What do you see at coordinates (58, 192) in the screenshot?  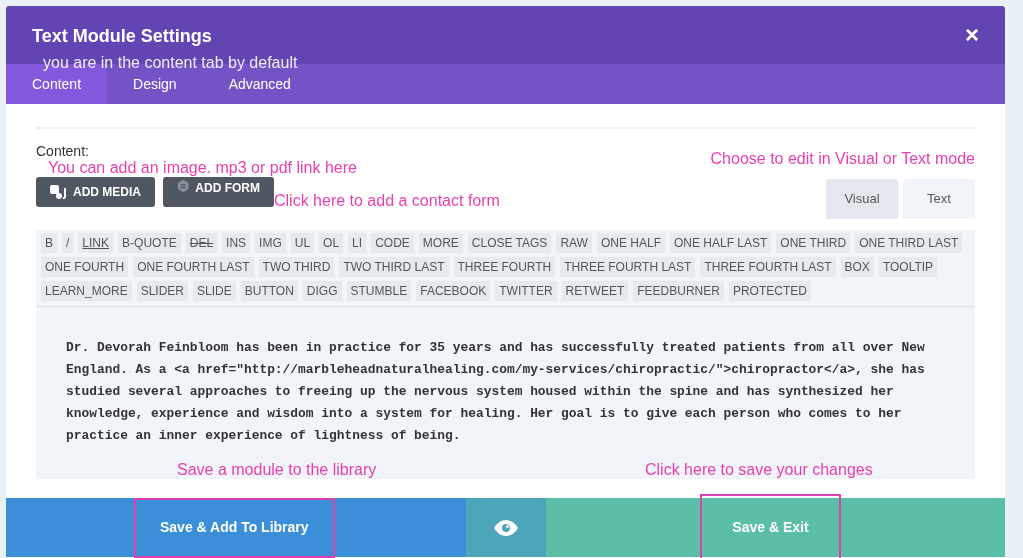 I see `media-icon` at bounding box center [58, 192].